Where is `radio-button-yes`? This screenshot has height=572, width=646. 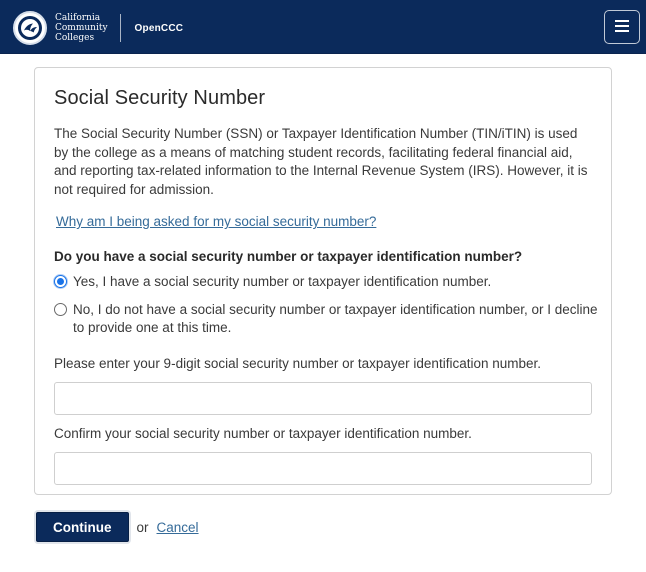
radio-button-yes is located at coordinates (60, 281).